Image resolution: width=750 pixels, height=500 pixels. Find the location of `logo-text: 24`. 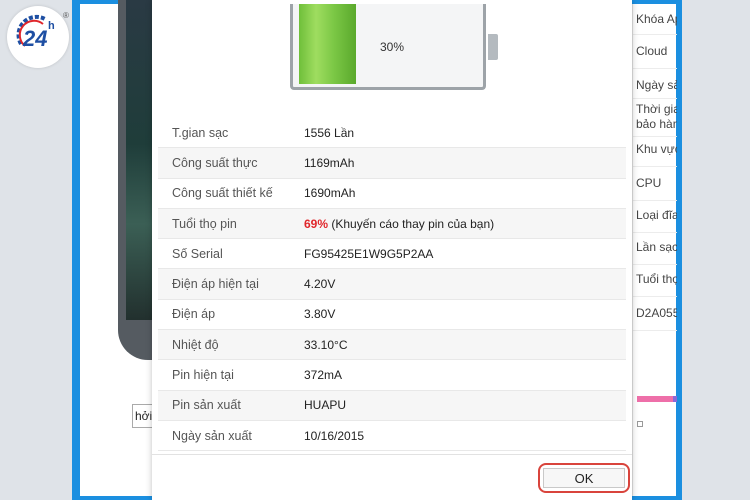

logo-text: 24 is located at coordinates (35, 38).